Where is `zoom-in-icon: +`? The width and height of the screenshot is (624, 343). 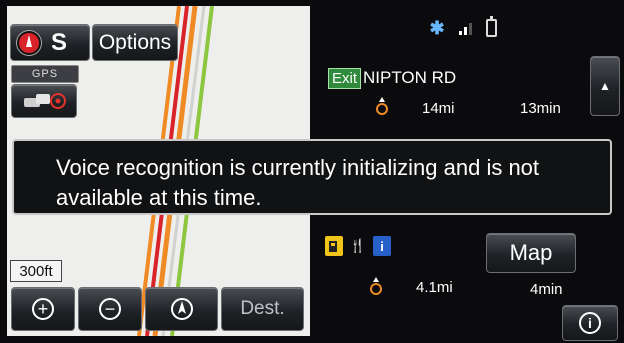
zoom-in-icon: + is located at coordinates (43, 309).